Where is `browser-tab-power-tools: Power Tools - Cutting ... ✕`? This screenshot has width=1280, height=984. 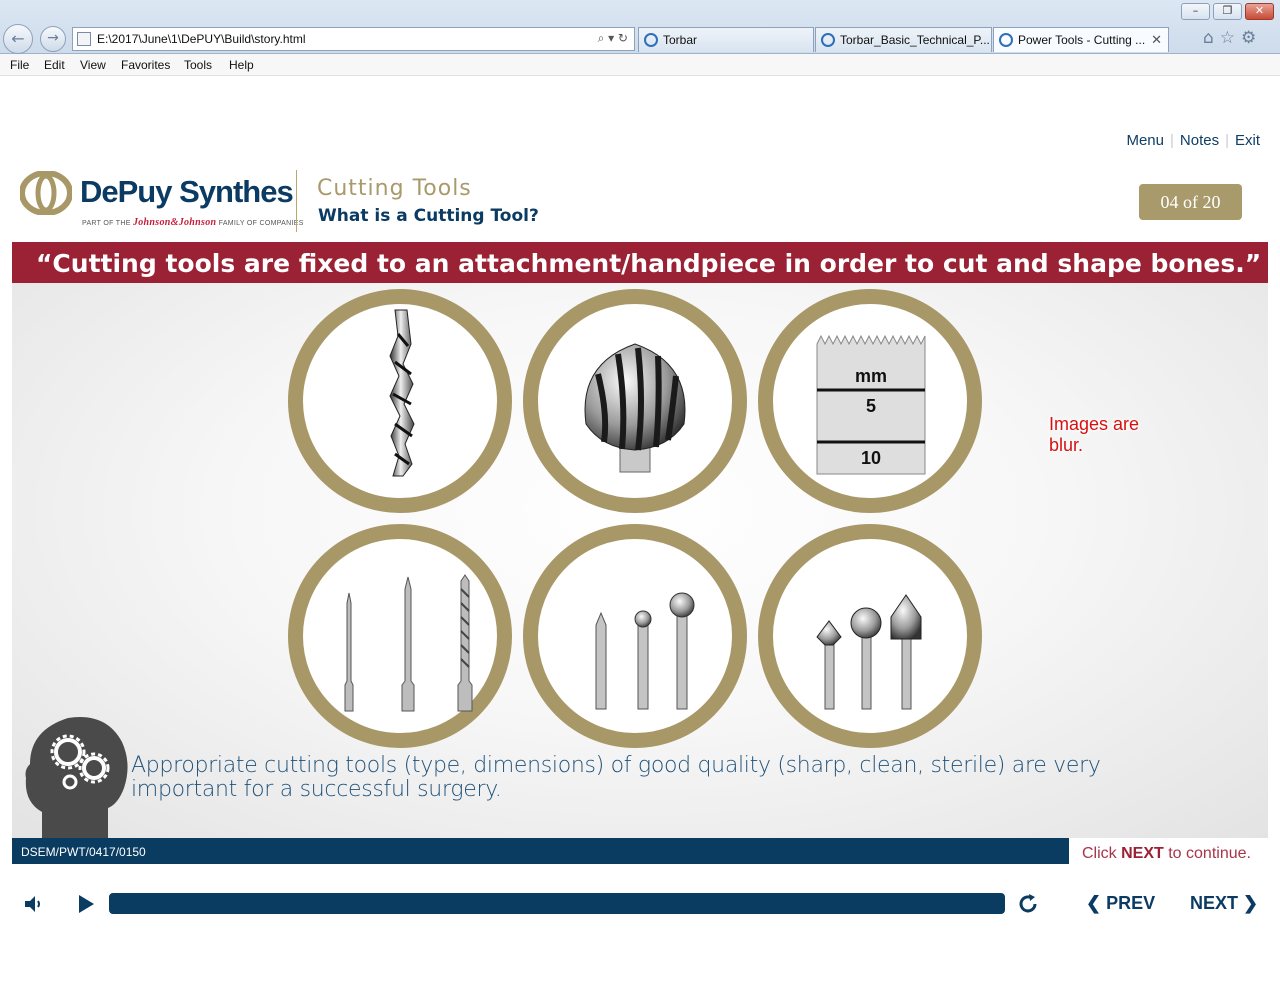 browser-tab-power-tools: Power Tools - Cutting ... ✕ is located at coordinates (1081, 39).